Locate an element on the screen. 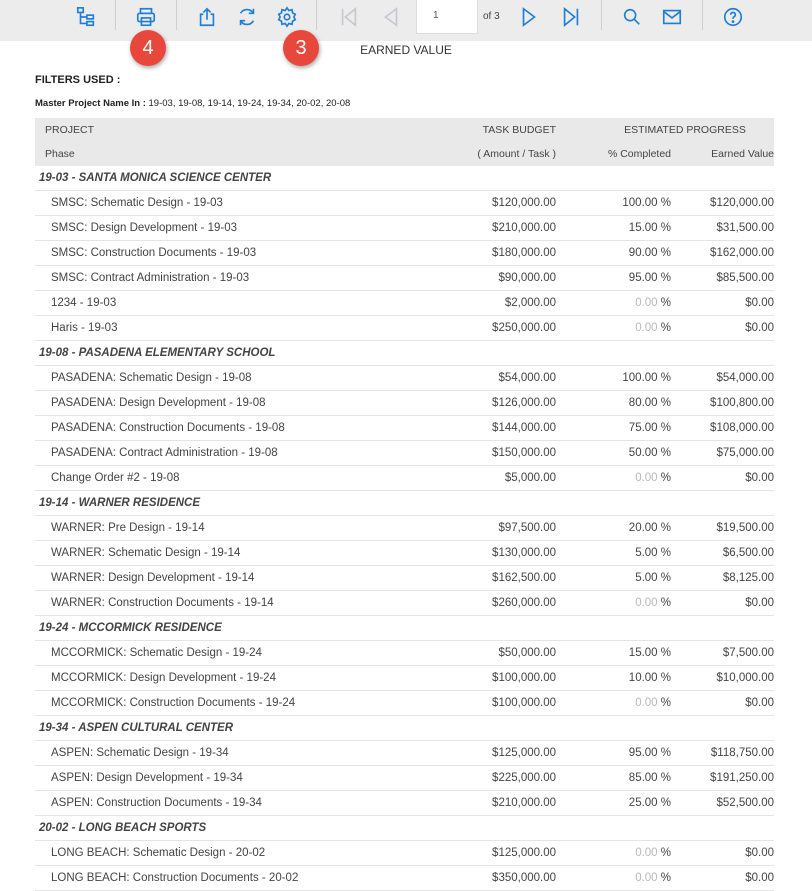 The height and width of the screenshot is (891, 812). toolbar-divider is located at coordinates (601, 15).